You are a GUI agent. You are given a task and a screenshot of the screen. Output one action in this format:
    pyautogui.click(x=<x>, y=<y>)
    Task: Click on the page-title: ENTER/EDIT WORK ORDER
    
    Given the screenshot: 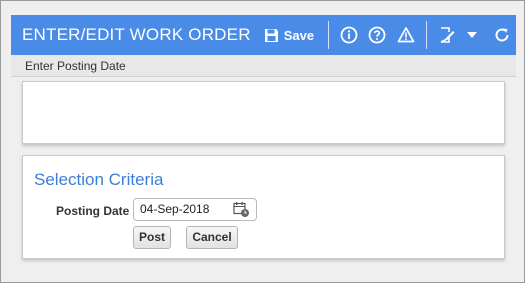 What is the action you would take?
    pyautogui.click(x=136, y=34)
    